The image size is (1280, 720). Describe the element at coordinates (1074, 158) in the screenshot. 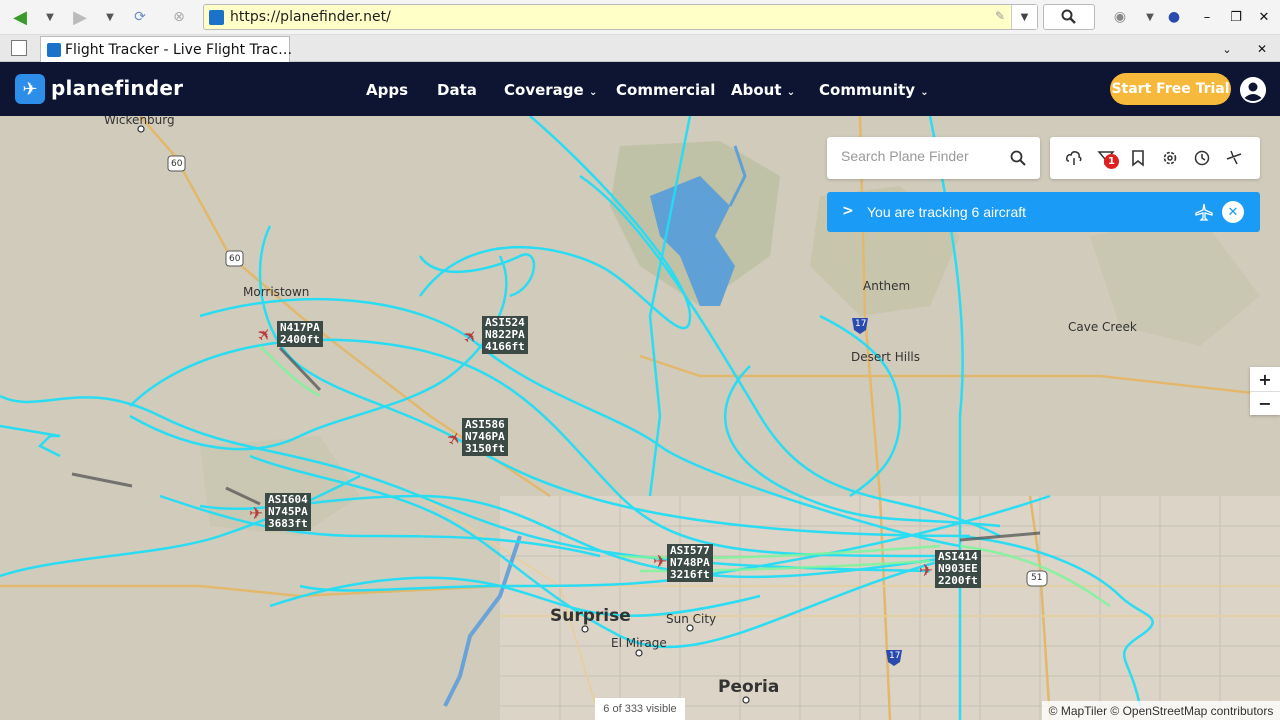

I see `weather-icon` at that location.